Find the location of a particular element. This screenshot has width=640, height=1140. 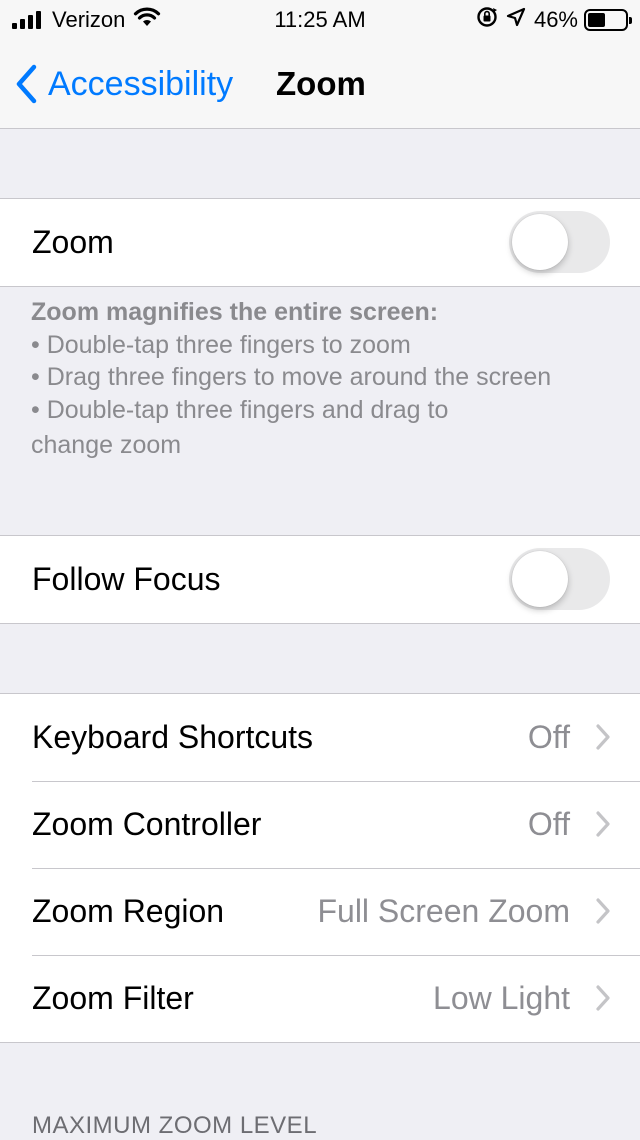

keyboard-shortcuts-row: Keyboard Shortcuts Off is located at coordinates (320, 737).